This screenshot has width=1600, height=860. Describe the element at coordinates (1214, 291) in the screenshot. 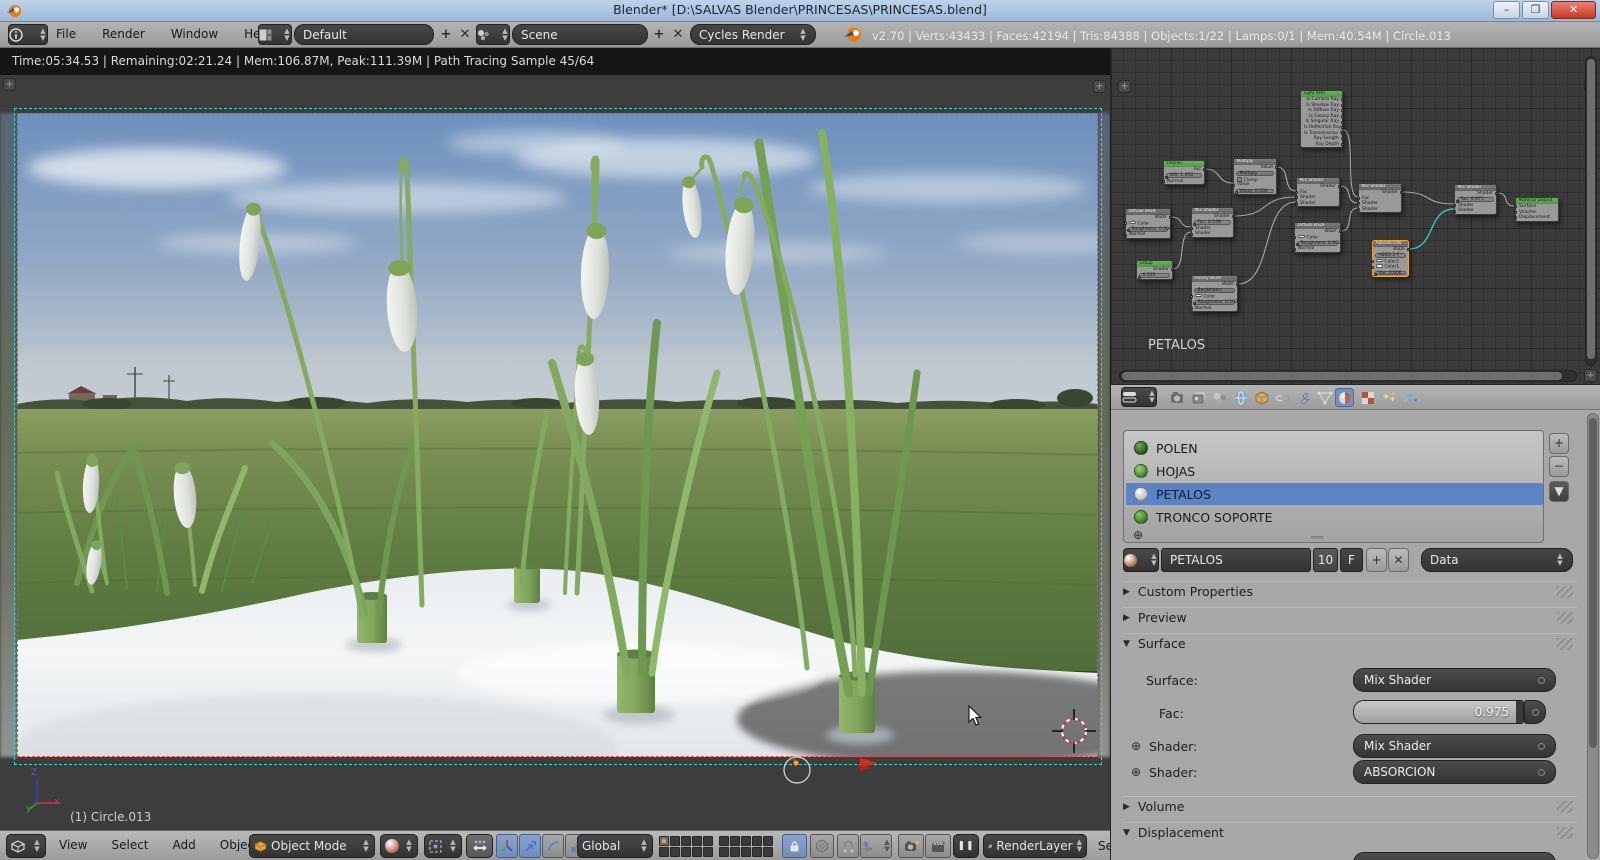

I see `node-row: Beckmann` at that location.